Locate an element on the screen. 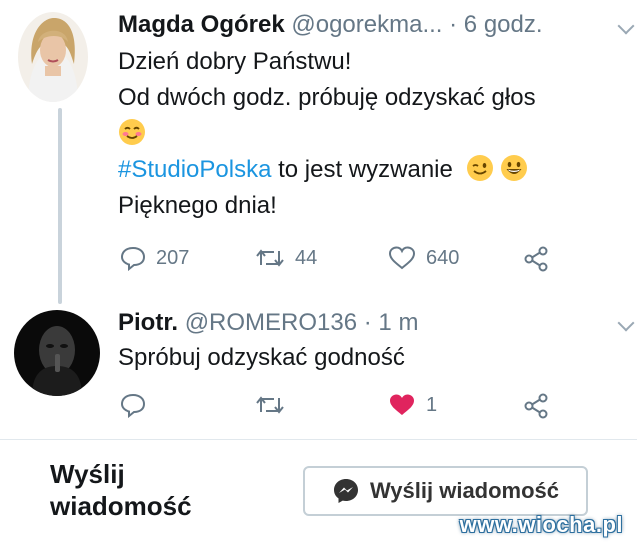 Image resolution: width=637 pixels, height=548 pixels. reply-button: 207 is located at coordinates (154, 258).